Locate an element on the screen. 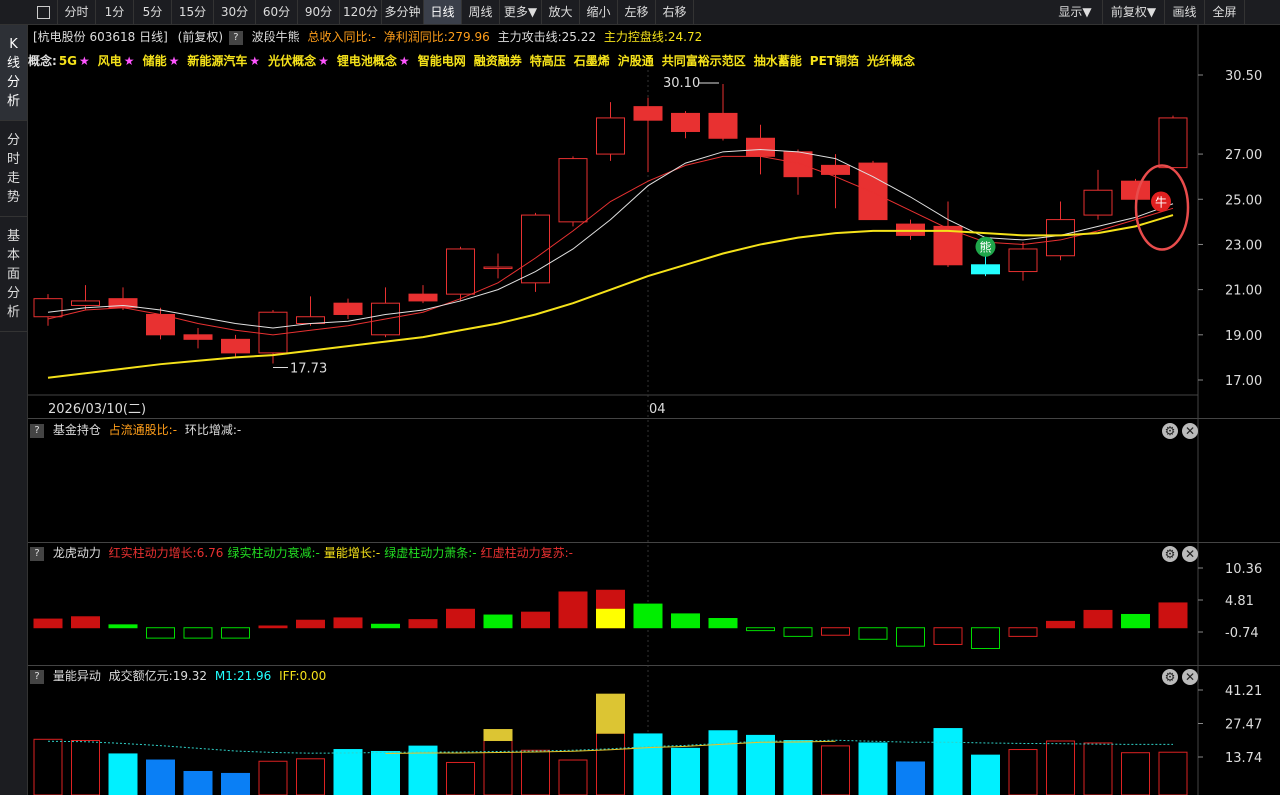 This screenshot has width=1280, height=795. toolbar-btn-6: 90分 is located at coordinates (319, 12).